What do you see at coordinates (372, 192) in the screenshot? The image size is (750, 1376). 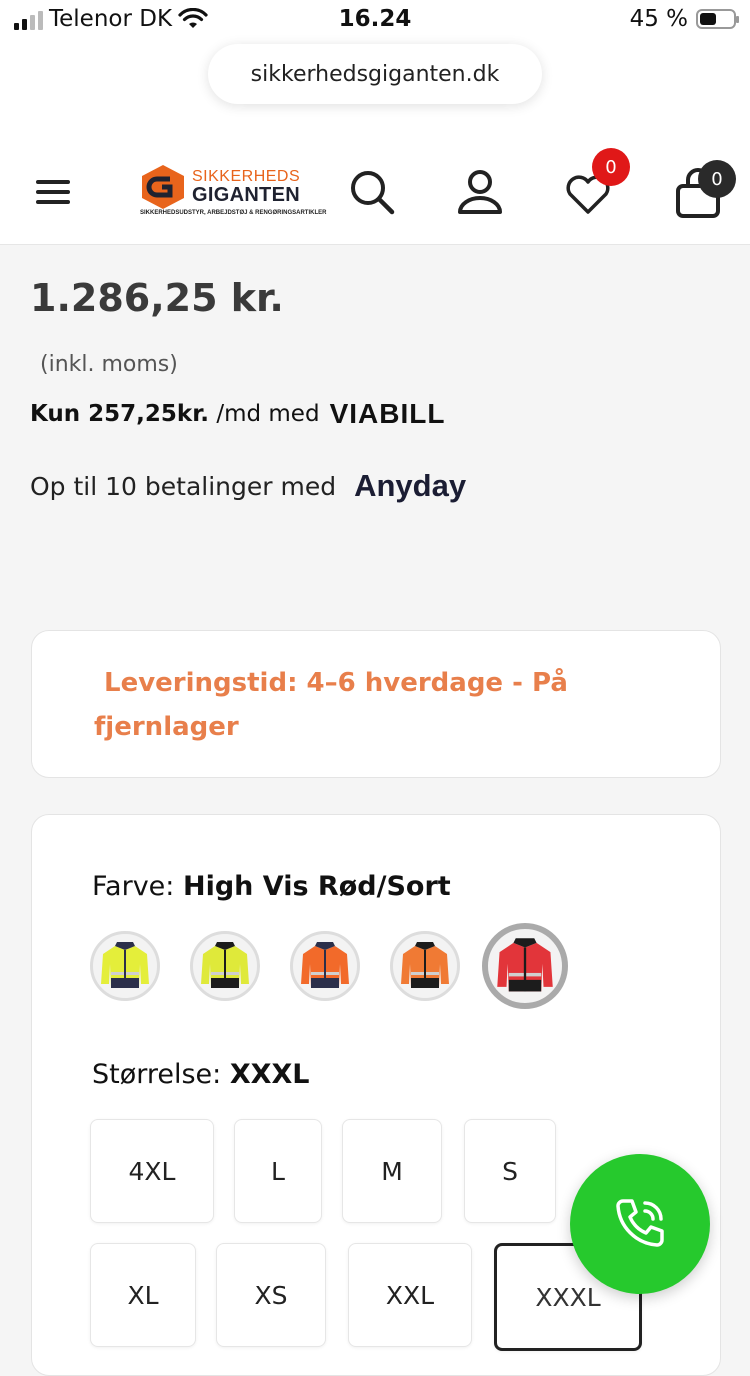 I see `search-icon` at bounding box center [372, 192].